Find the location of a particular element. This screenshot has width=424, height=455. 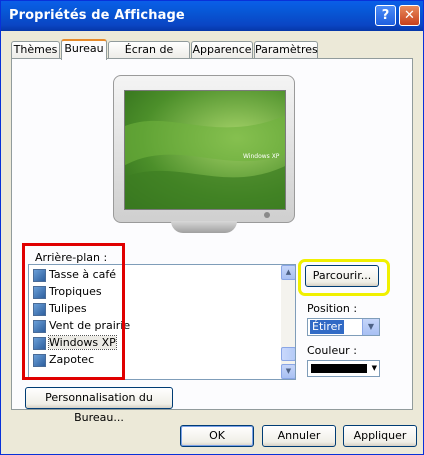

windows-logo-text: Windows XP is located at coordinates (261, 156).